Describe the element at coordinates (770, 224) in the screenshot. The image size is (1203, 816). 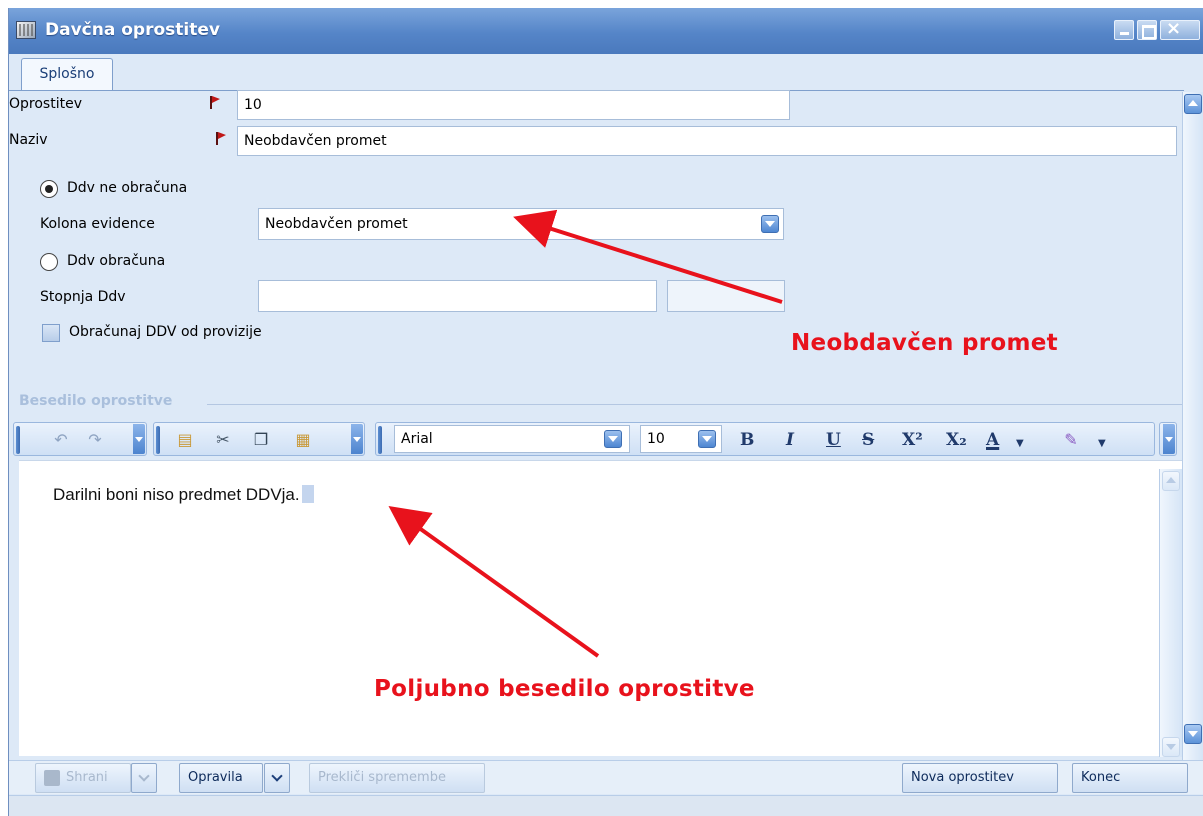
I see `kolona-dropdown-button` at that location.